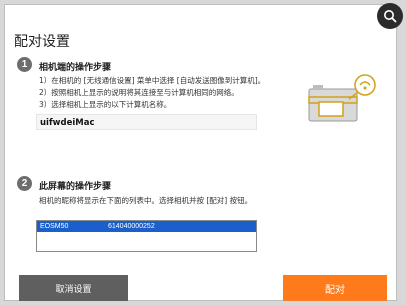  Describe the element at coordinates (73, 288) in the screenshot. I see `cancel-setup-button: 取消设置` at that location.